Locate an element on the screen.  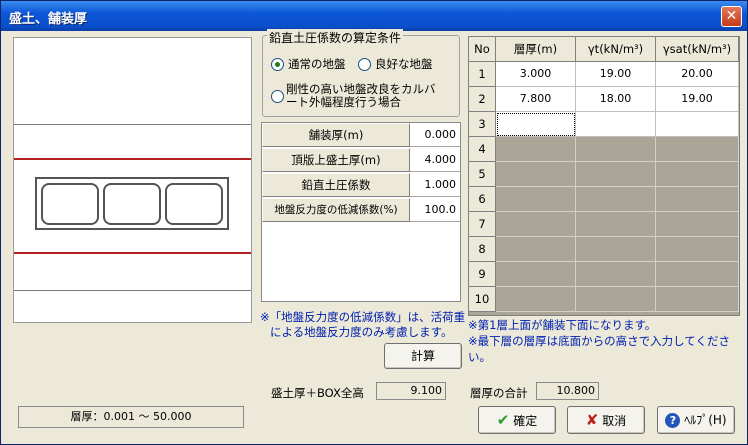
header-thickness: 層厚(m) is located at coordinates (536, 49).